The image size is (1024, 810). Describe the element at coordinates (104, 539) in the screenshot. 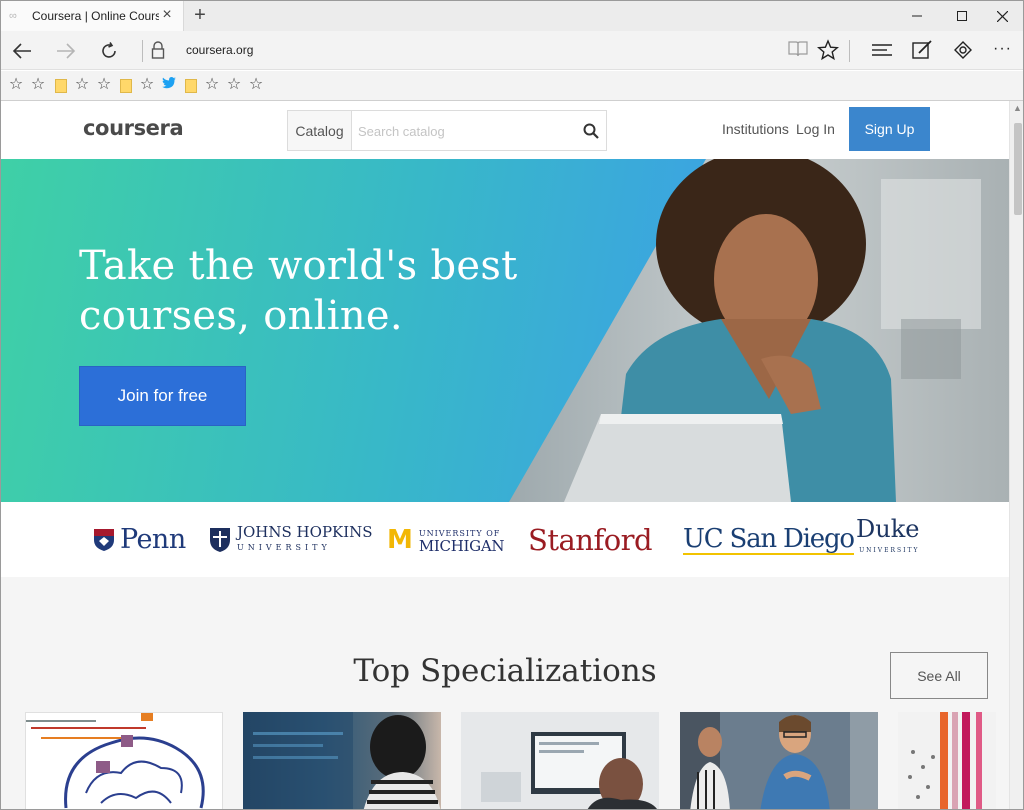

I see `penn-shield-icon` at that location.